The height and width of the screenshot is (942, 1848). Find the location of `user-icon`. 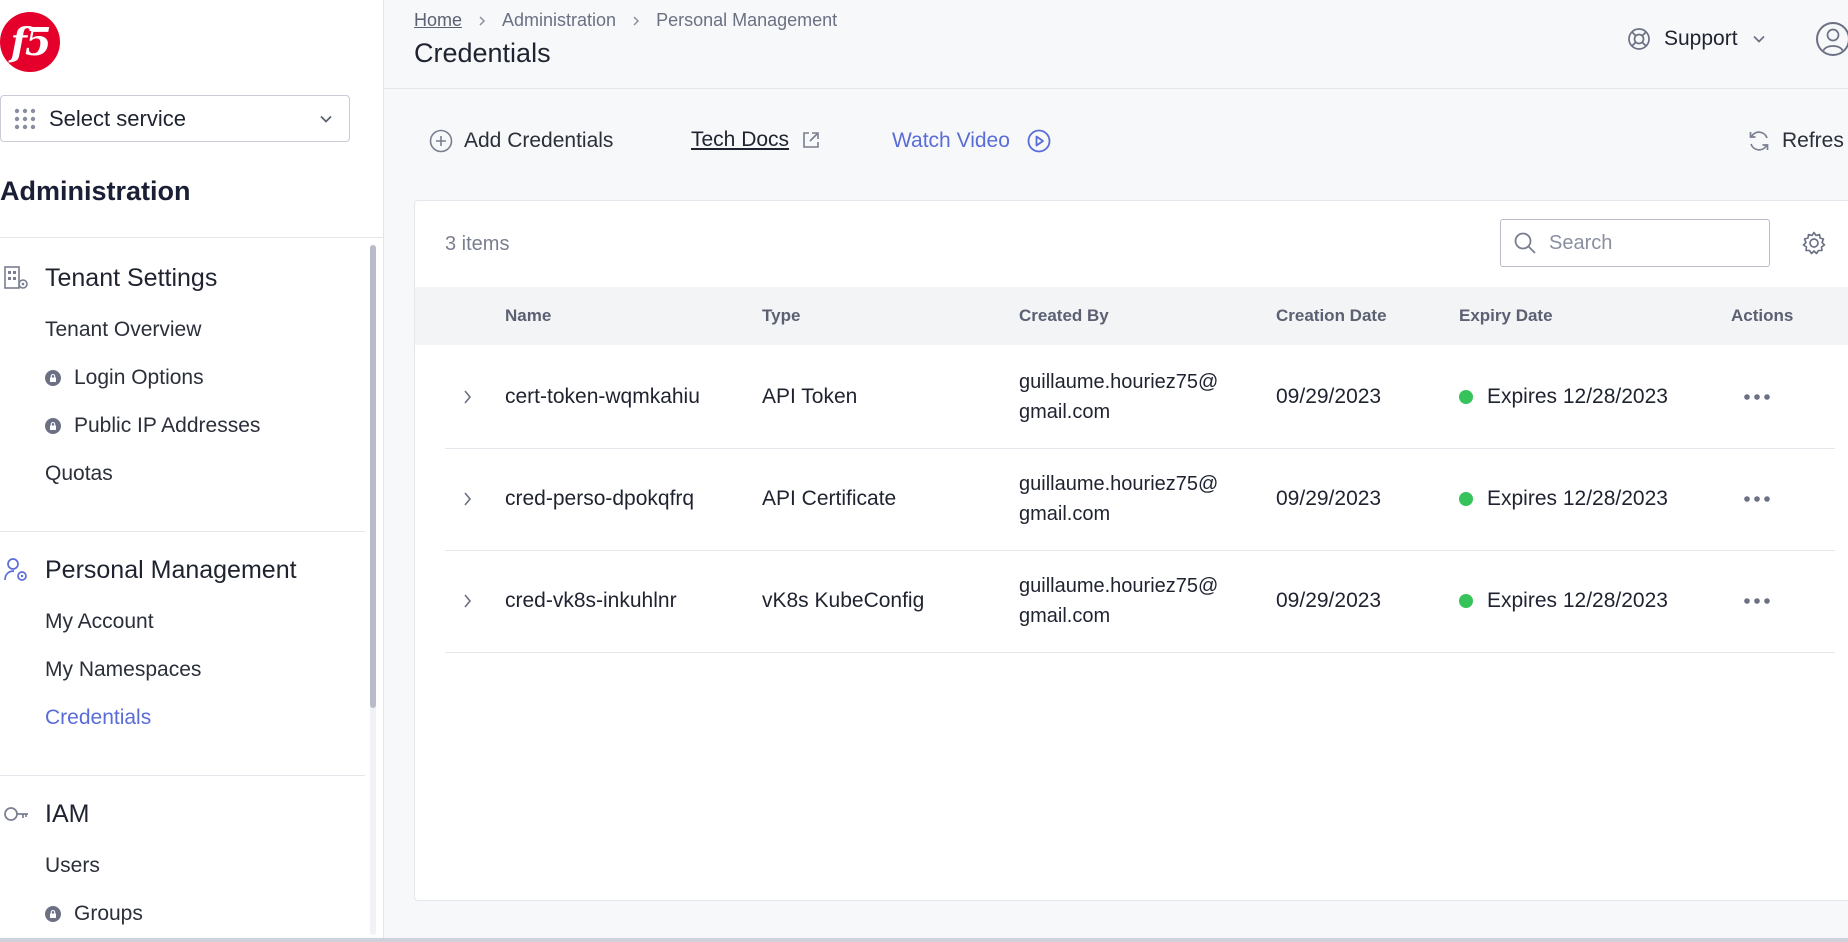

user-icon is located at coordinates (1833, 40).